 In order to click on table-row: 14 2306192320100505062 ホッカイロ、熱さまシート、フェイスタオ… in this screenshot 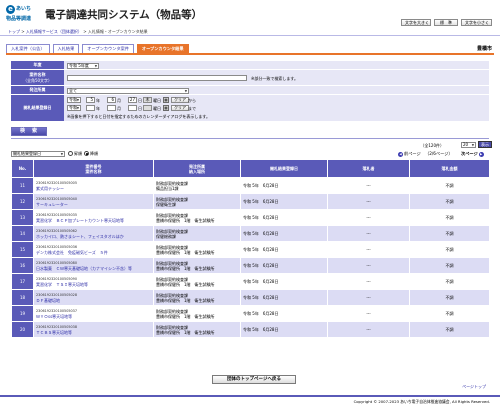, I will do `click(250, 233)`.